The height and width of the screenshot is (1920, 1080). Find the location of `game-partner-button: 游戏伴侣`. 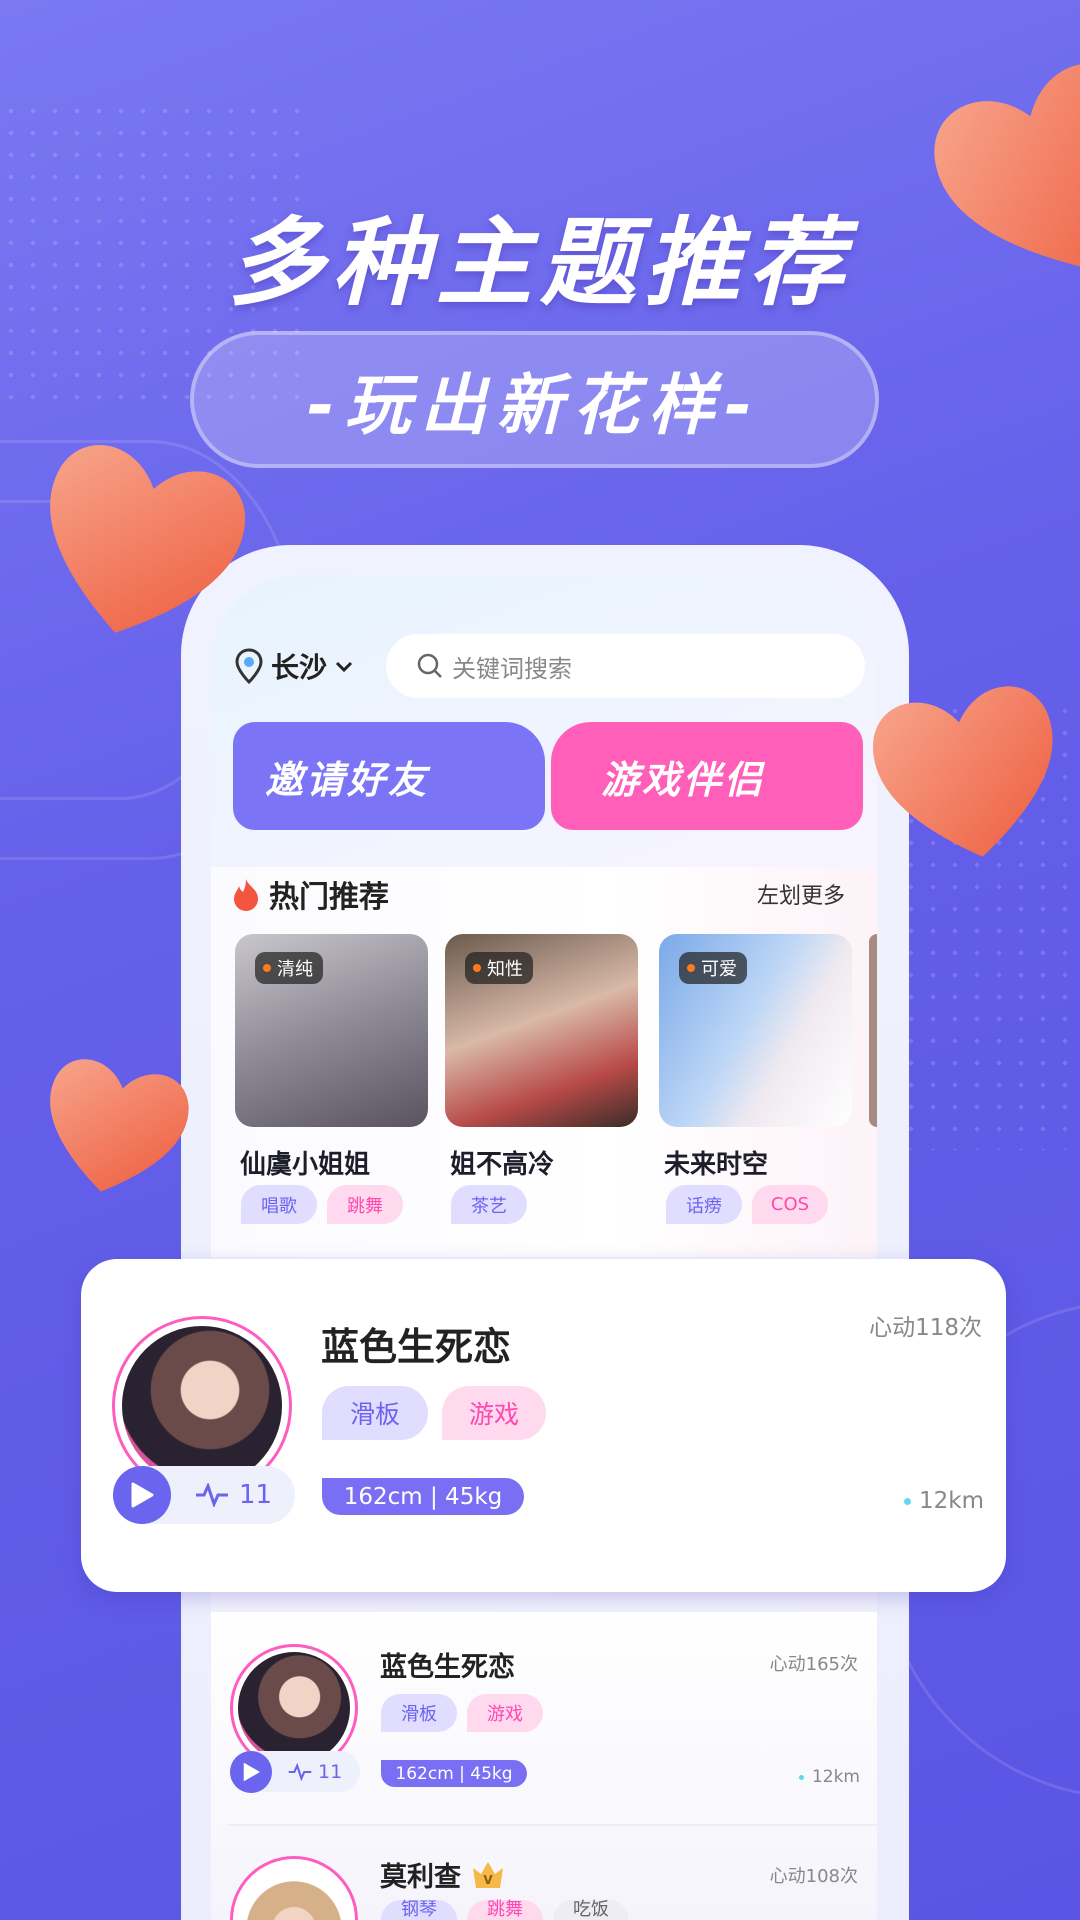

game-partner-button: 游戏伴侣 is located at coordinates (707, 776).